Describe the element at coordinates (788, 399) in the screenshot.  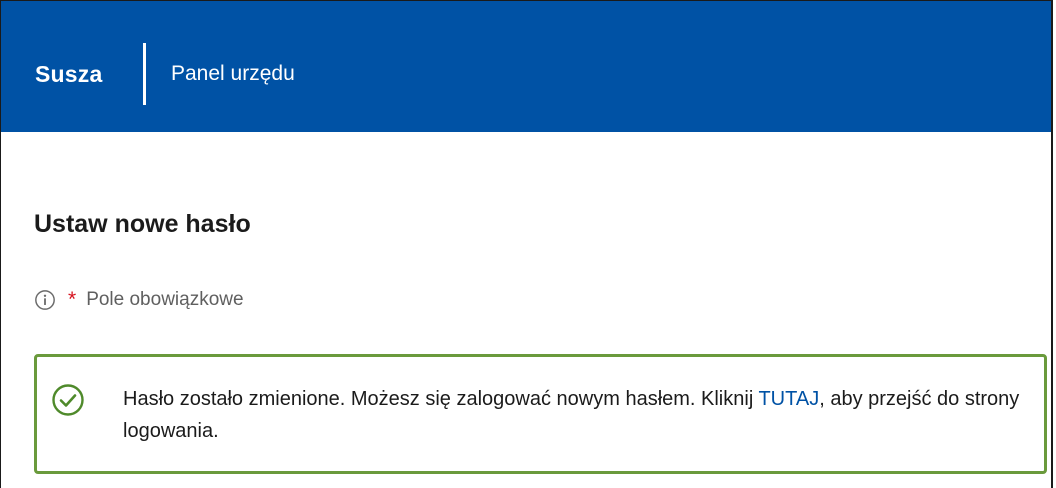
I see `login-link: TUTAJ` at that location.